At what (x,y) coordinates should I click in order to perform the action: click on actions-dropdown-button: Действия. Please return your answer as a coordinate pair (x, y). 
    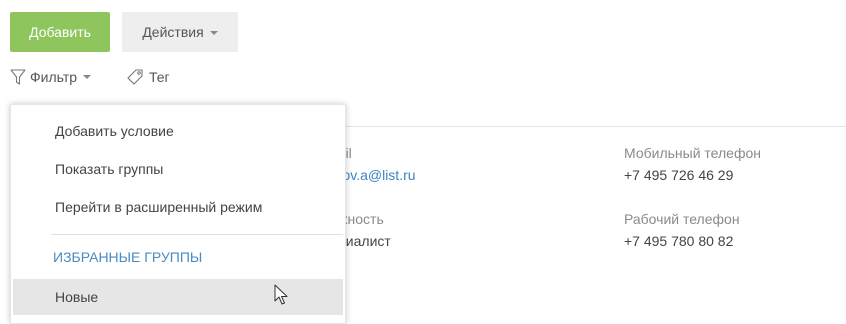
    Looking at the image, I should click on (180, 32).